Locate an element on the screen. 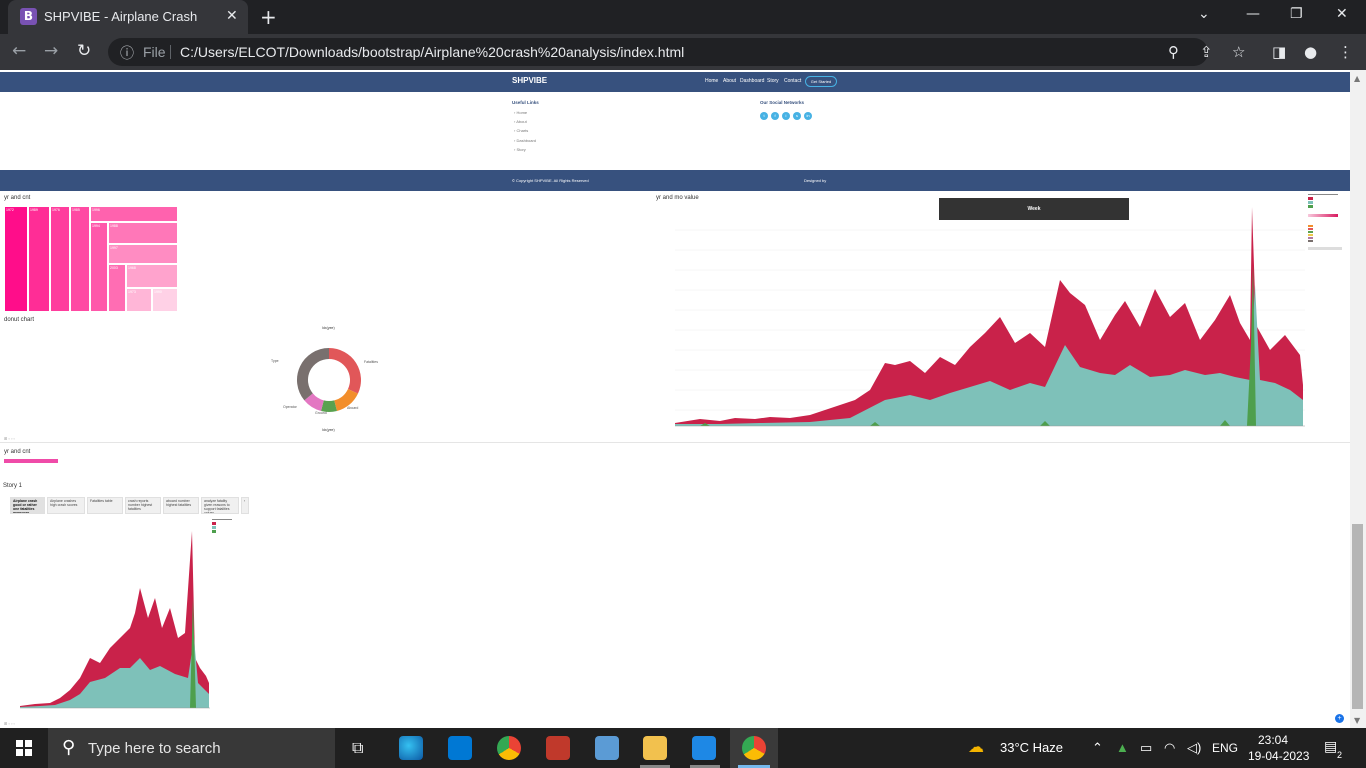  windows-start-icon is located at coordinates (24, 748).